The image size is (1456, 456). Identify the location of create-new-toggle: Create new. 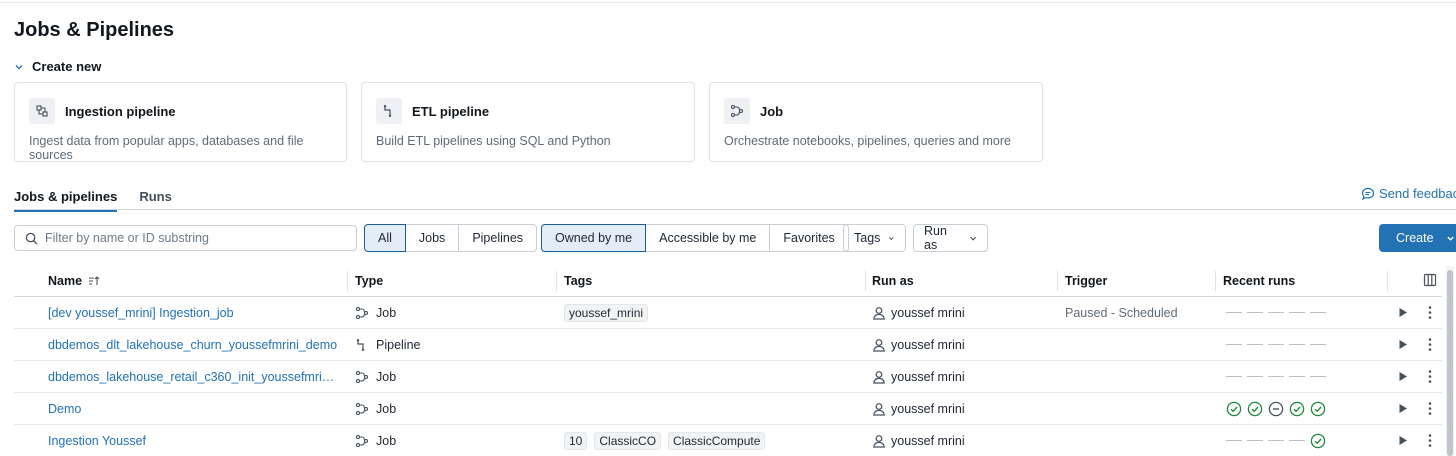
(57, 66).